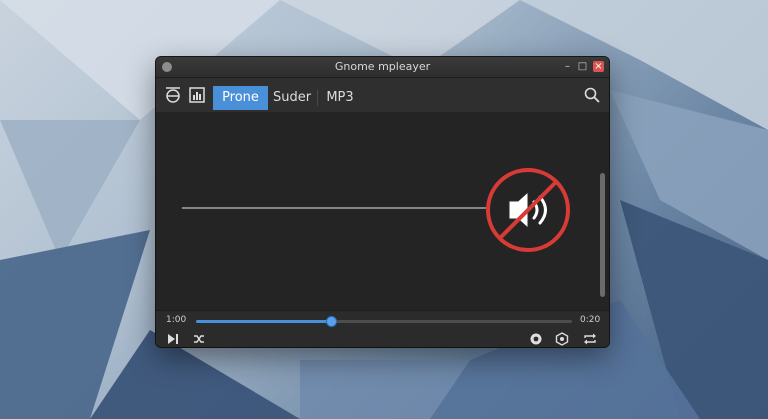  What do you see at coordinates (562, 338) in the screenshot?
I see `settings-icon` at bounding box center [562, 338].